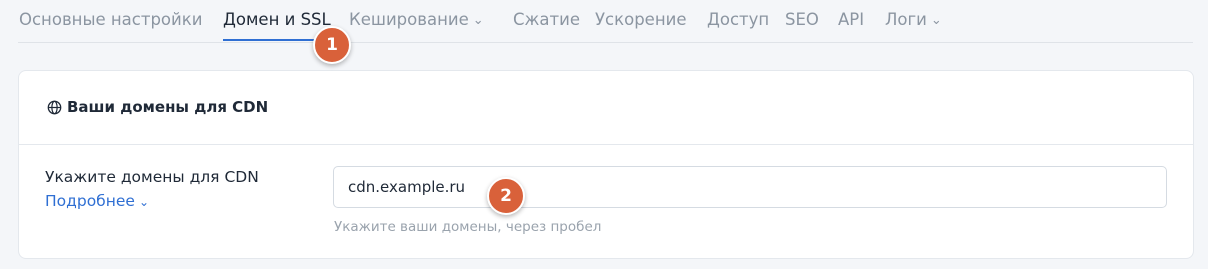 This screenshot has width=1208, height=269. Describe the element at coordinates (750, 187) in the screenshot. I see `cdn-domains-input` at that location.